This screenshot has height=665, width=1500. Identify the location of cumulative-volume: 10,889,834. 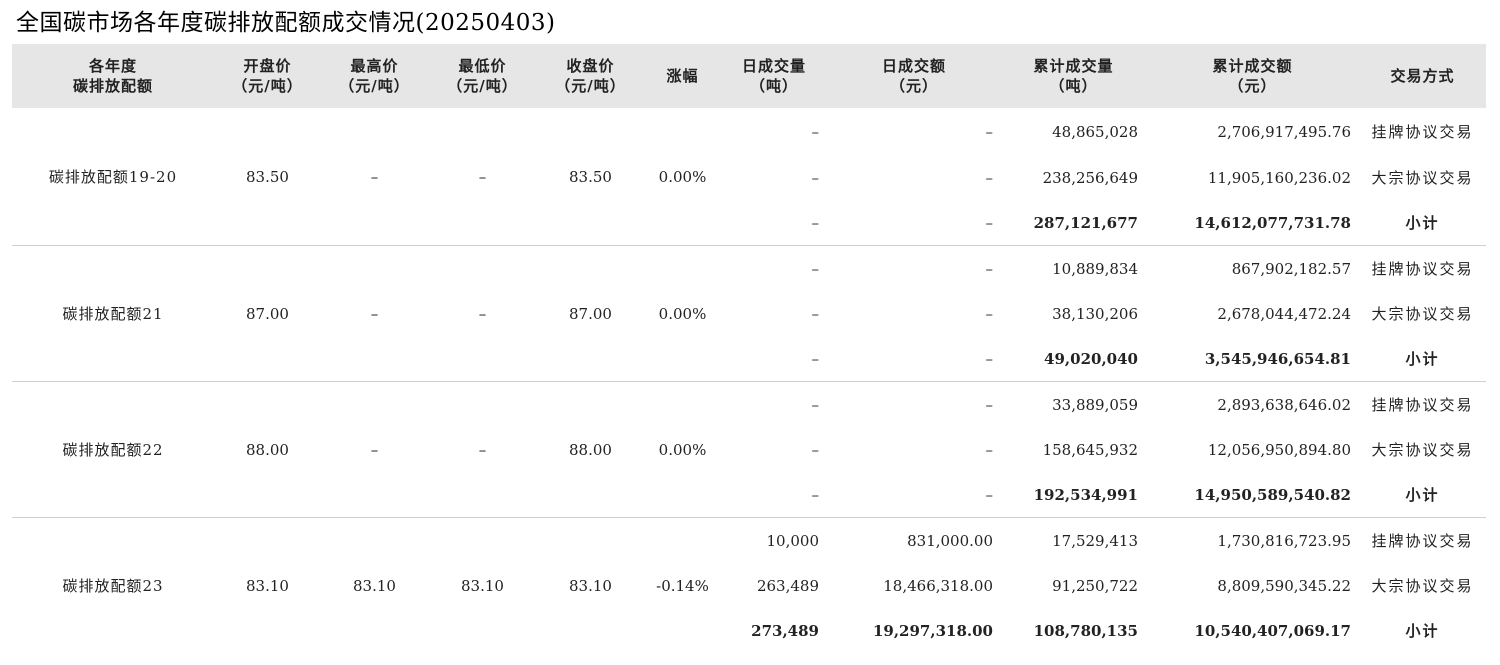
(1073, 268).